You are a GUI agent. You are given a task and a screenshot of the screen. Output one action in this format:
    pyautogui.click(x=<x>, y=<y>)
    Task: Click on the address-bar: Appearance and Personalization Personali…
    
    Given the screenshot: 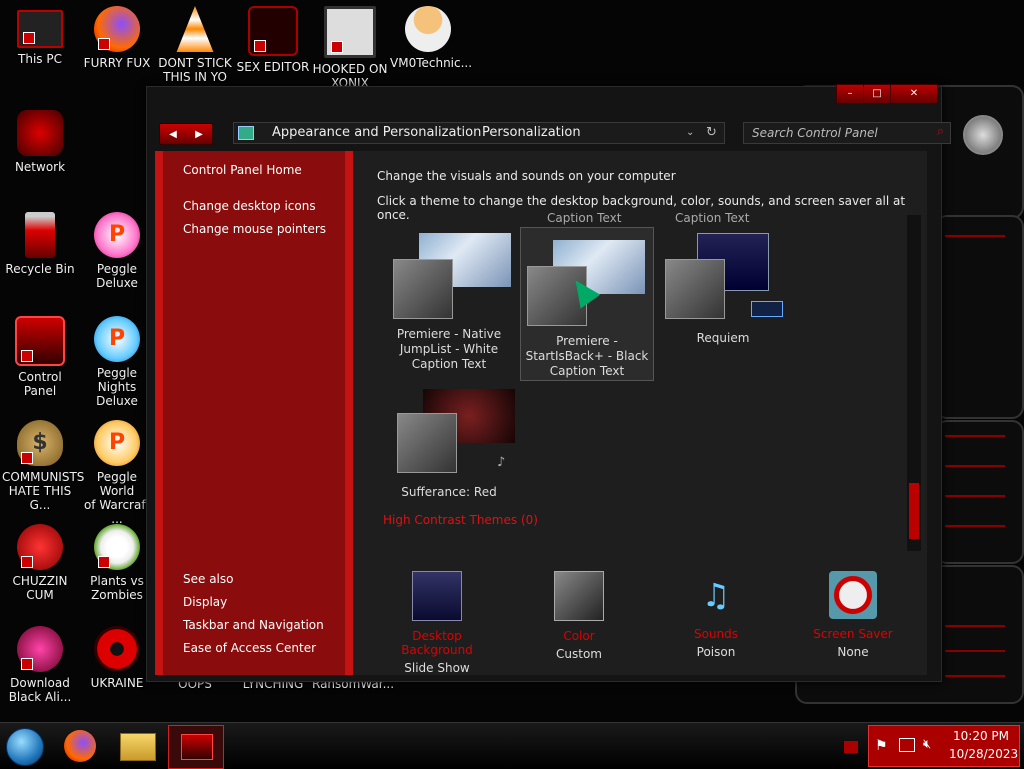 What is the action you would take?
    pyautogui.click(x=479, y=133)
    